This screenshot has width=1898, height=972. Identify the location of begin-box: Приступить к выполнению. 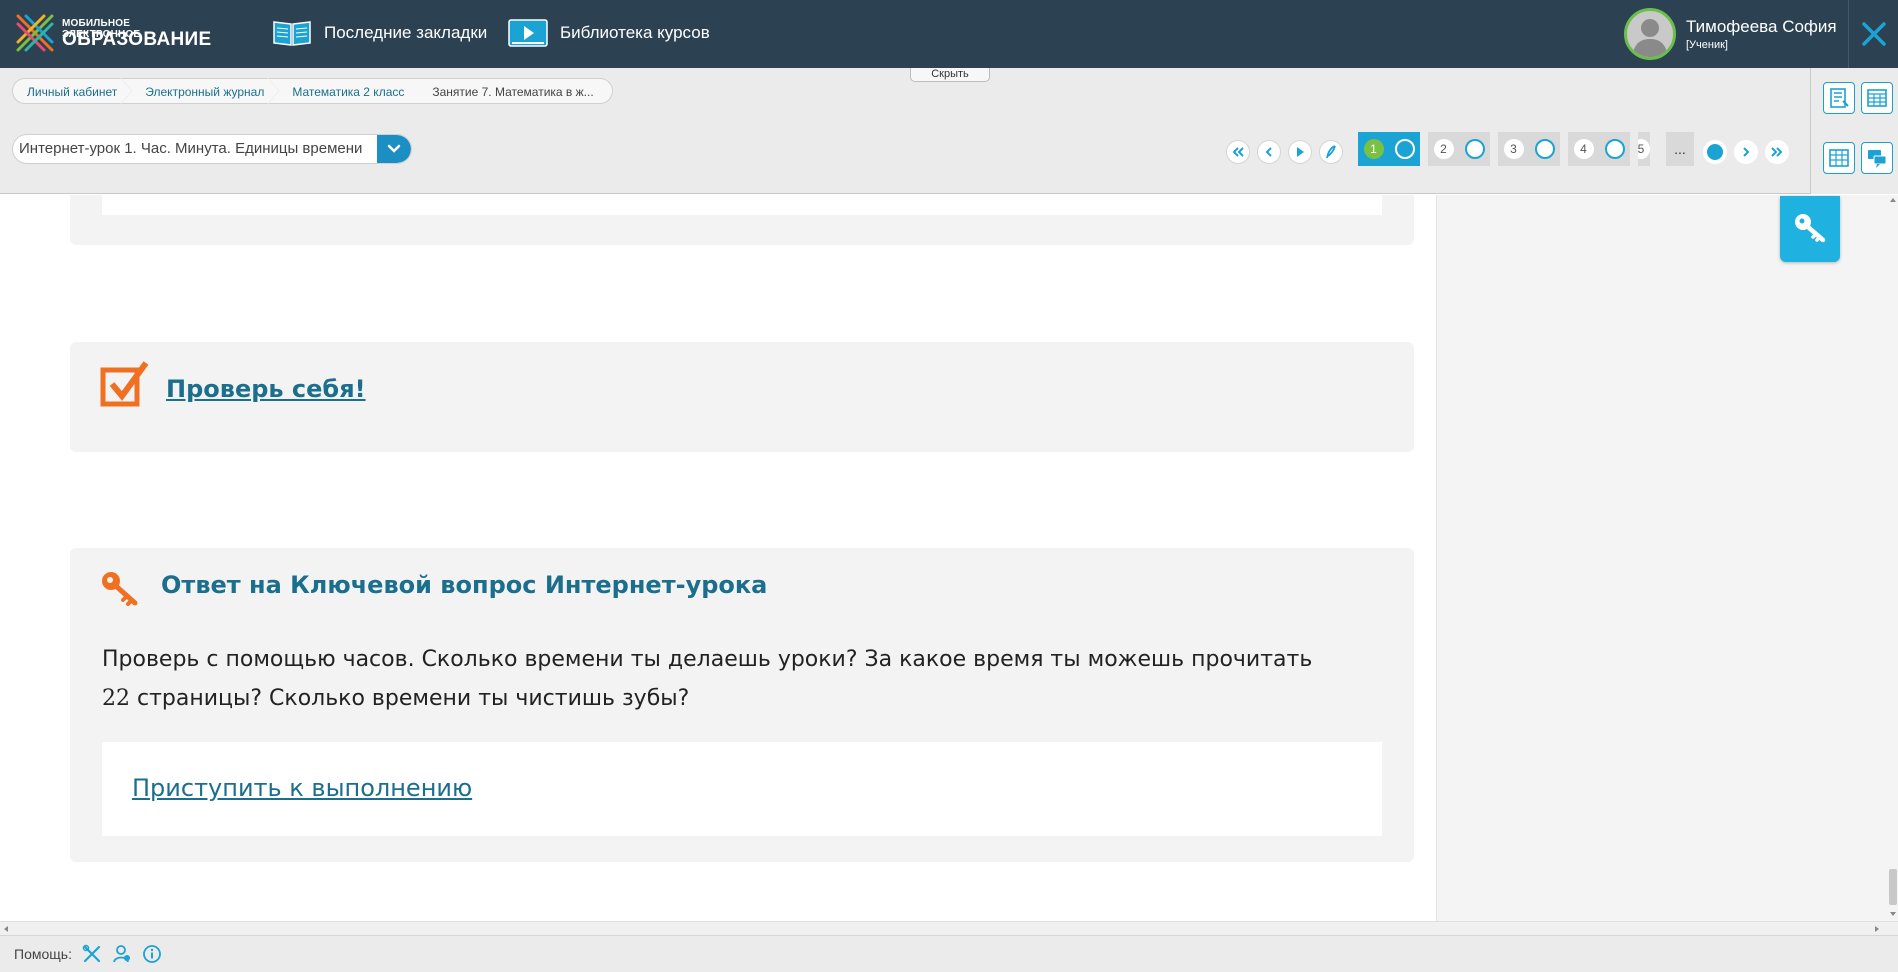
(742, 789).